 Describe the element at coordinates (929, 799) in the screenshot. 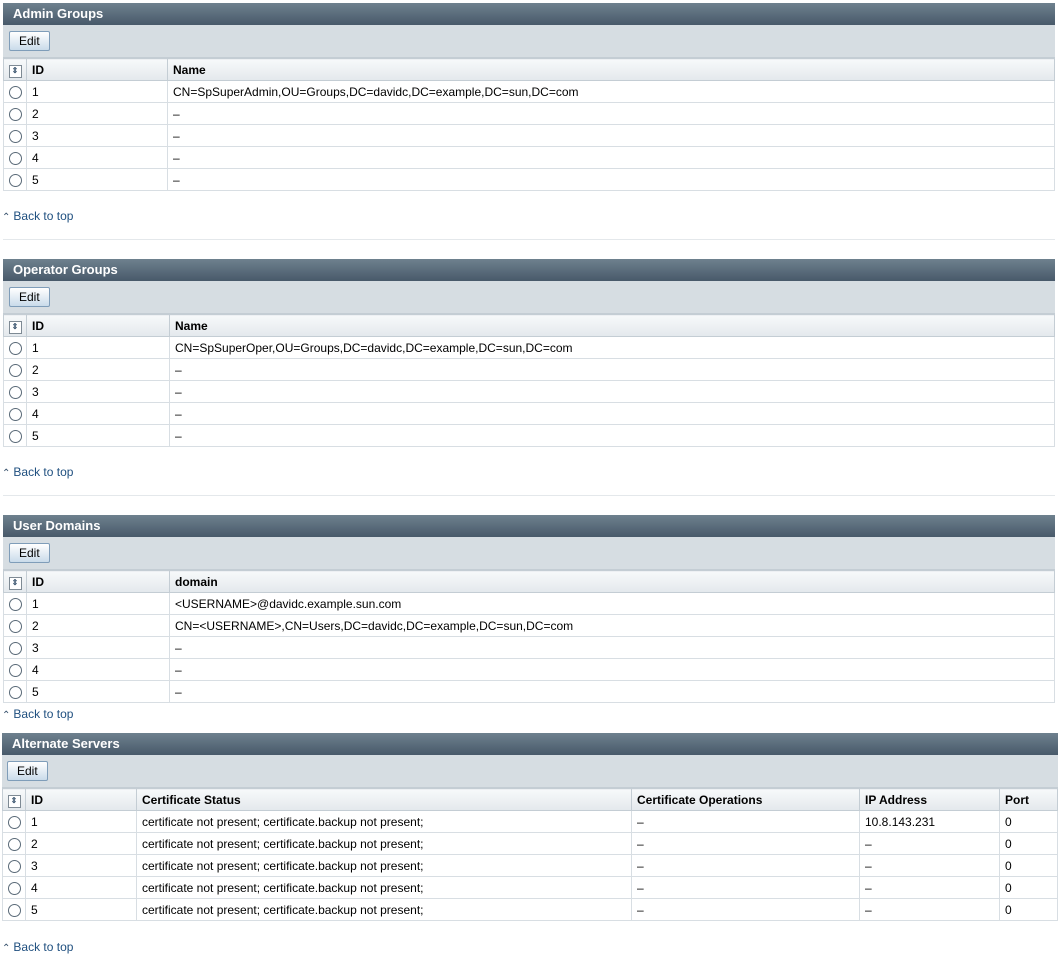

I see `column-header-ip-address: IP Address` at that location.